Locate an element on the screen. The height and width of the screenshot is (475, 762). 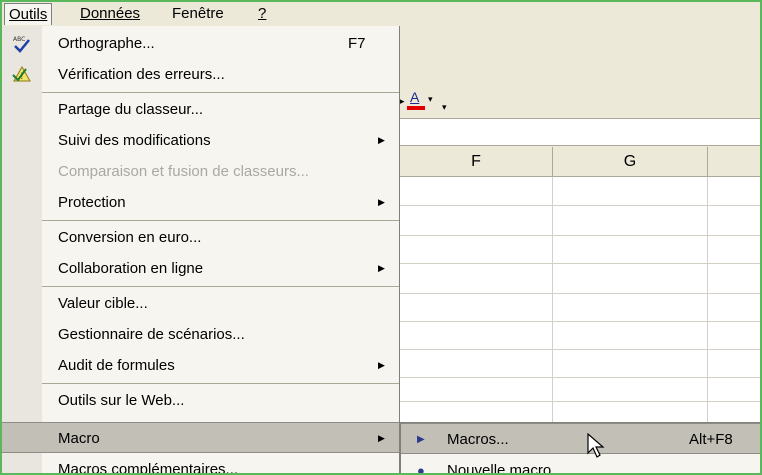
toolbar-options-arrow: ▾ is located at coordinates (444, 107).